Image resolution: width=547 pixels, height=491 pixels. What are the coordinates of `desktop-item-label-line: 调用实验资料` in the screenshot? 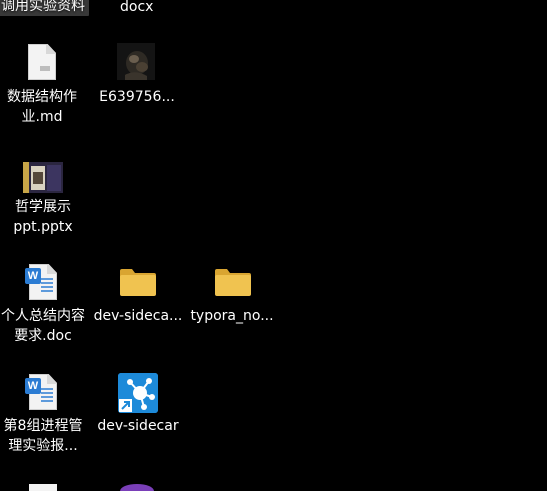 It's located at (43, 7).